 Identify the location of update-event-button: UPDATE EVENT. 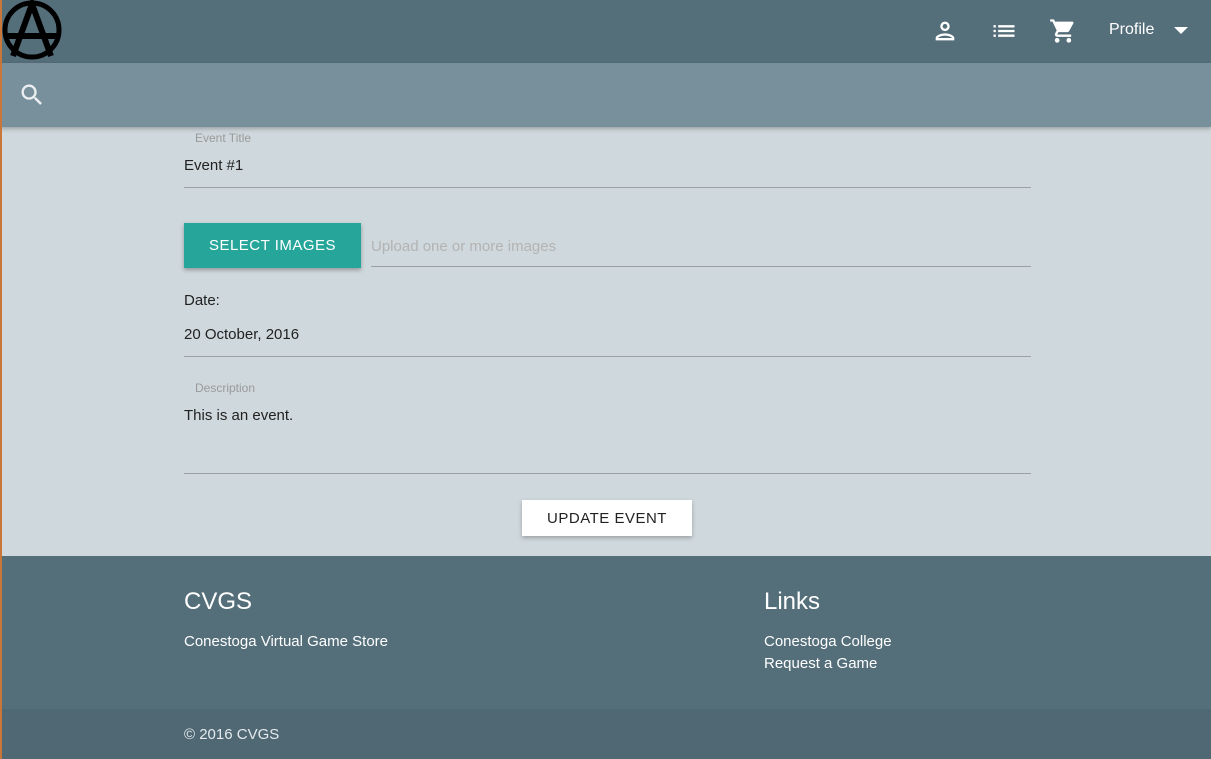
(607, 518).